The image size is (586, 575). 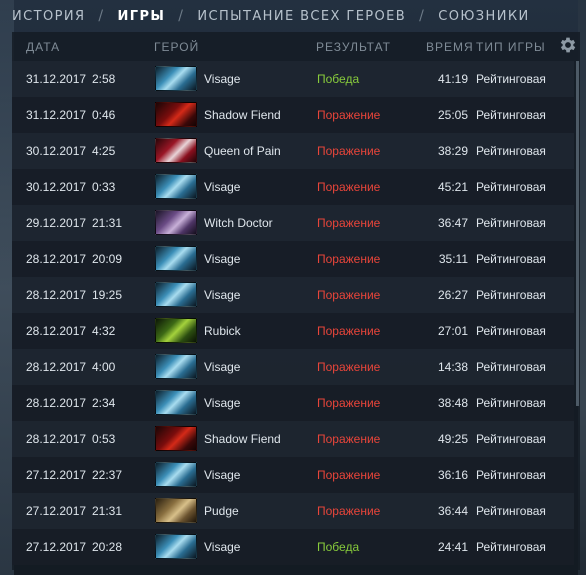 What do you see at coordinates (242, 151) in the screenshot?
I see `hero-name: Queen of Pain` at bounding box center [242, 151].